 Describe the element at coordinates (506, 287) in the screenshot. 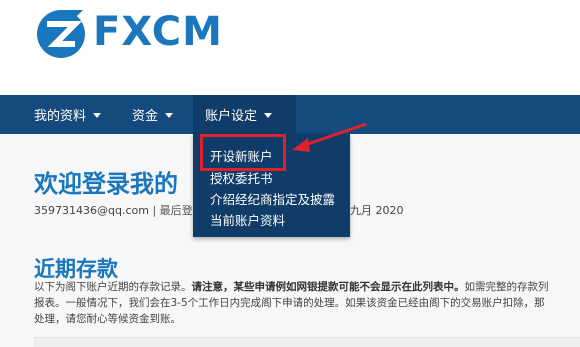

I see `para-text: 如需完整的存款列` at that location.